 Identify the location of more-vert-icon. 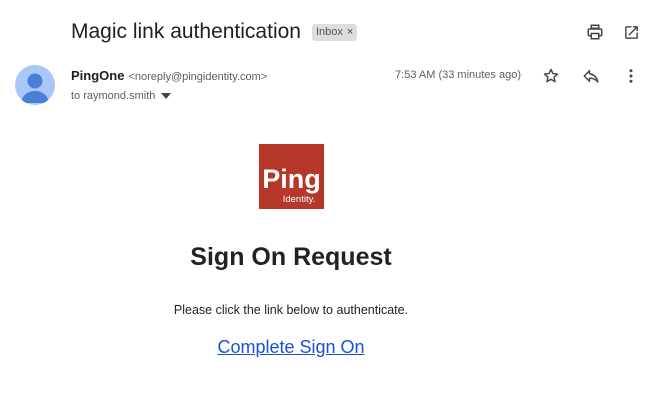
(631, 76).